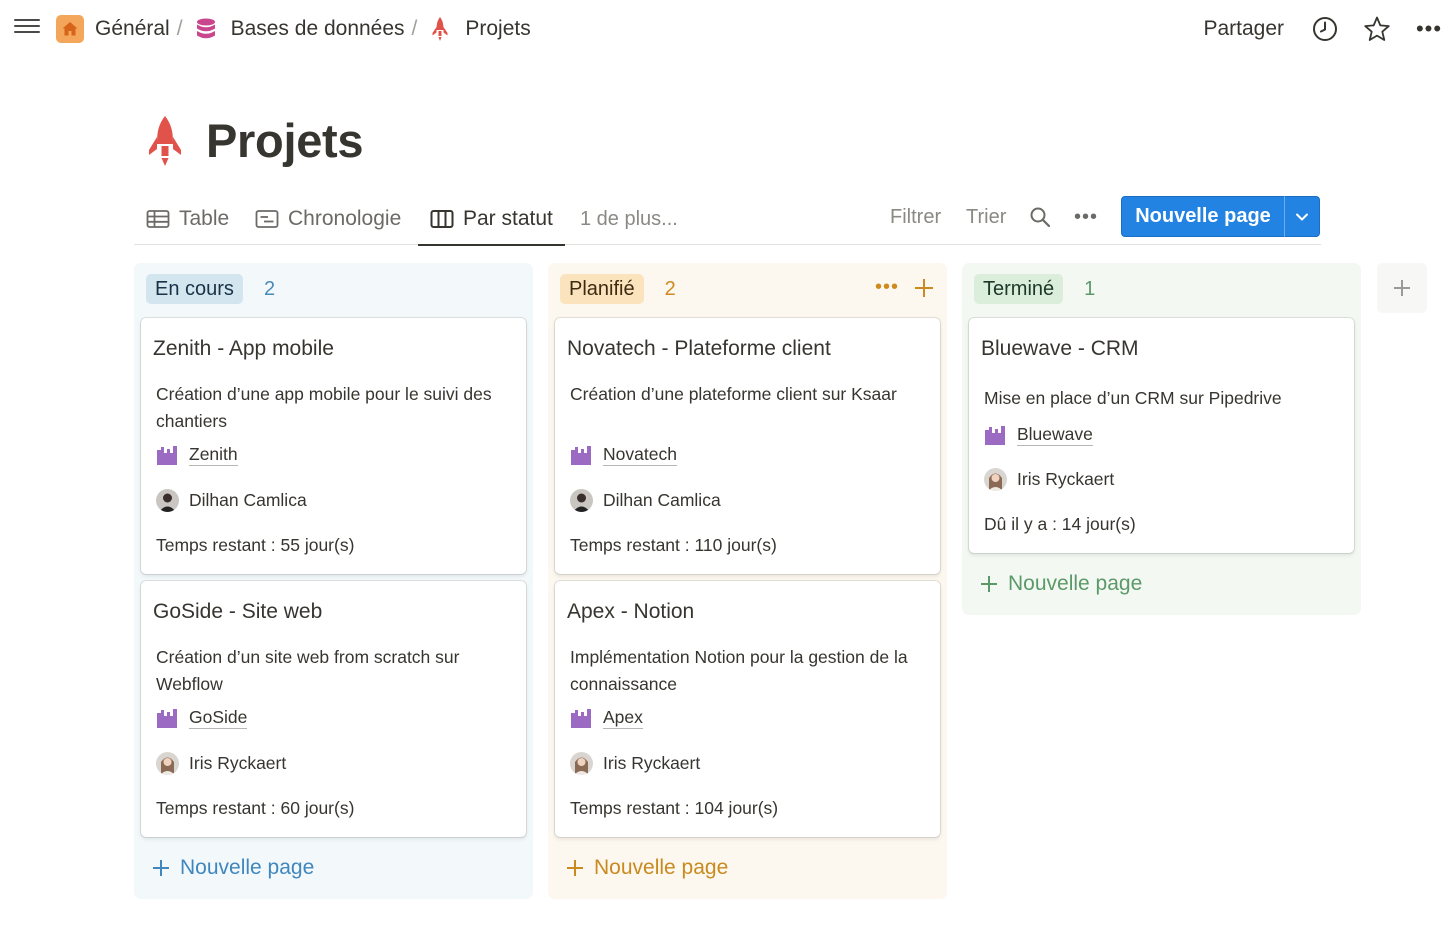 The width and height of the screenshot is (1456, 950). What do you see at coordinates (905, 287) in the screenshot?
I see `column-tools: •••` at bounding box center [905, 287].